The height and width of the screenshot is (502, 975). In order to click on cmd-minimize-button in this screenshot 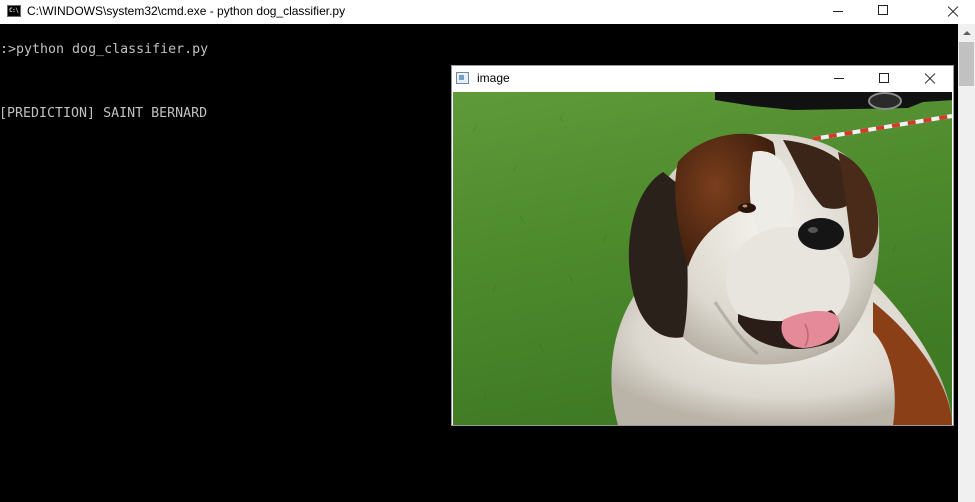, I will do `click(838, 12)`.